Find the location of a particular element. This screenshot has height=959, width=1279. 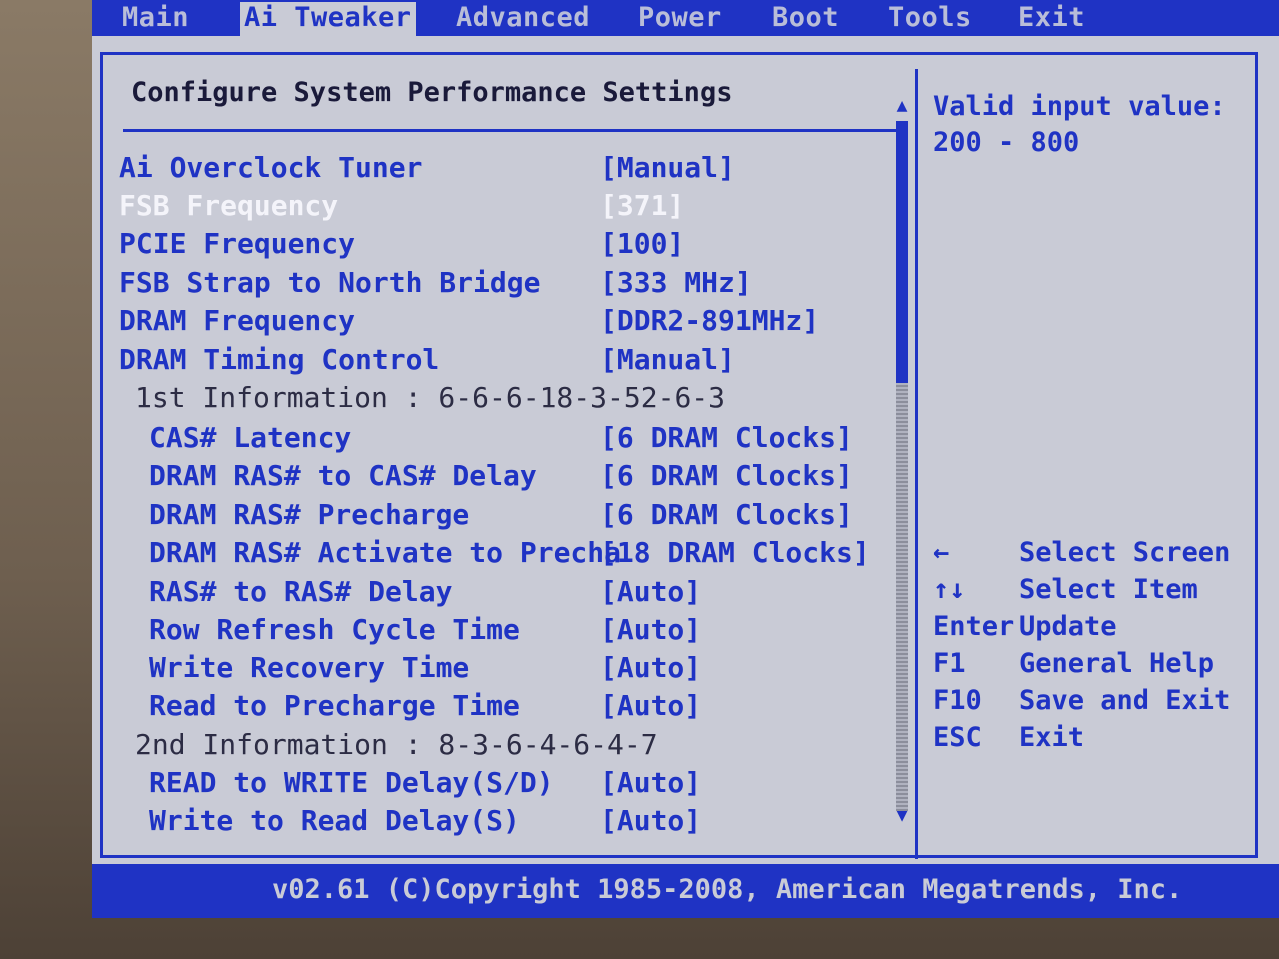

scroll-up-arrow-icon: ▲ is located at coordinates (902, 106).